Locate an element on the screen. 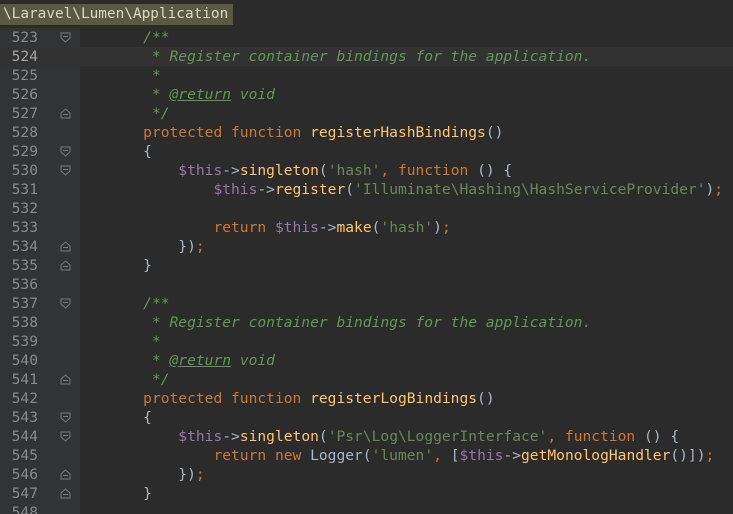  line-number: 544 is located at coordinates (19, 436).